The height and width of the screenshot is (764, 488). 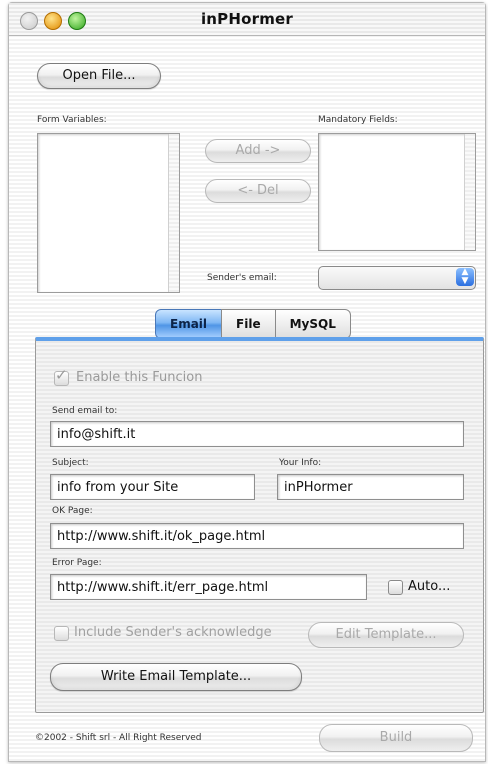 I want to click on your-info-label: Your Info:, so click(x=300, y=463).